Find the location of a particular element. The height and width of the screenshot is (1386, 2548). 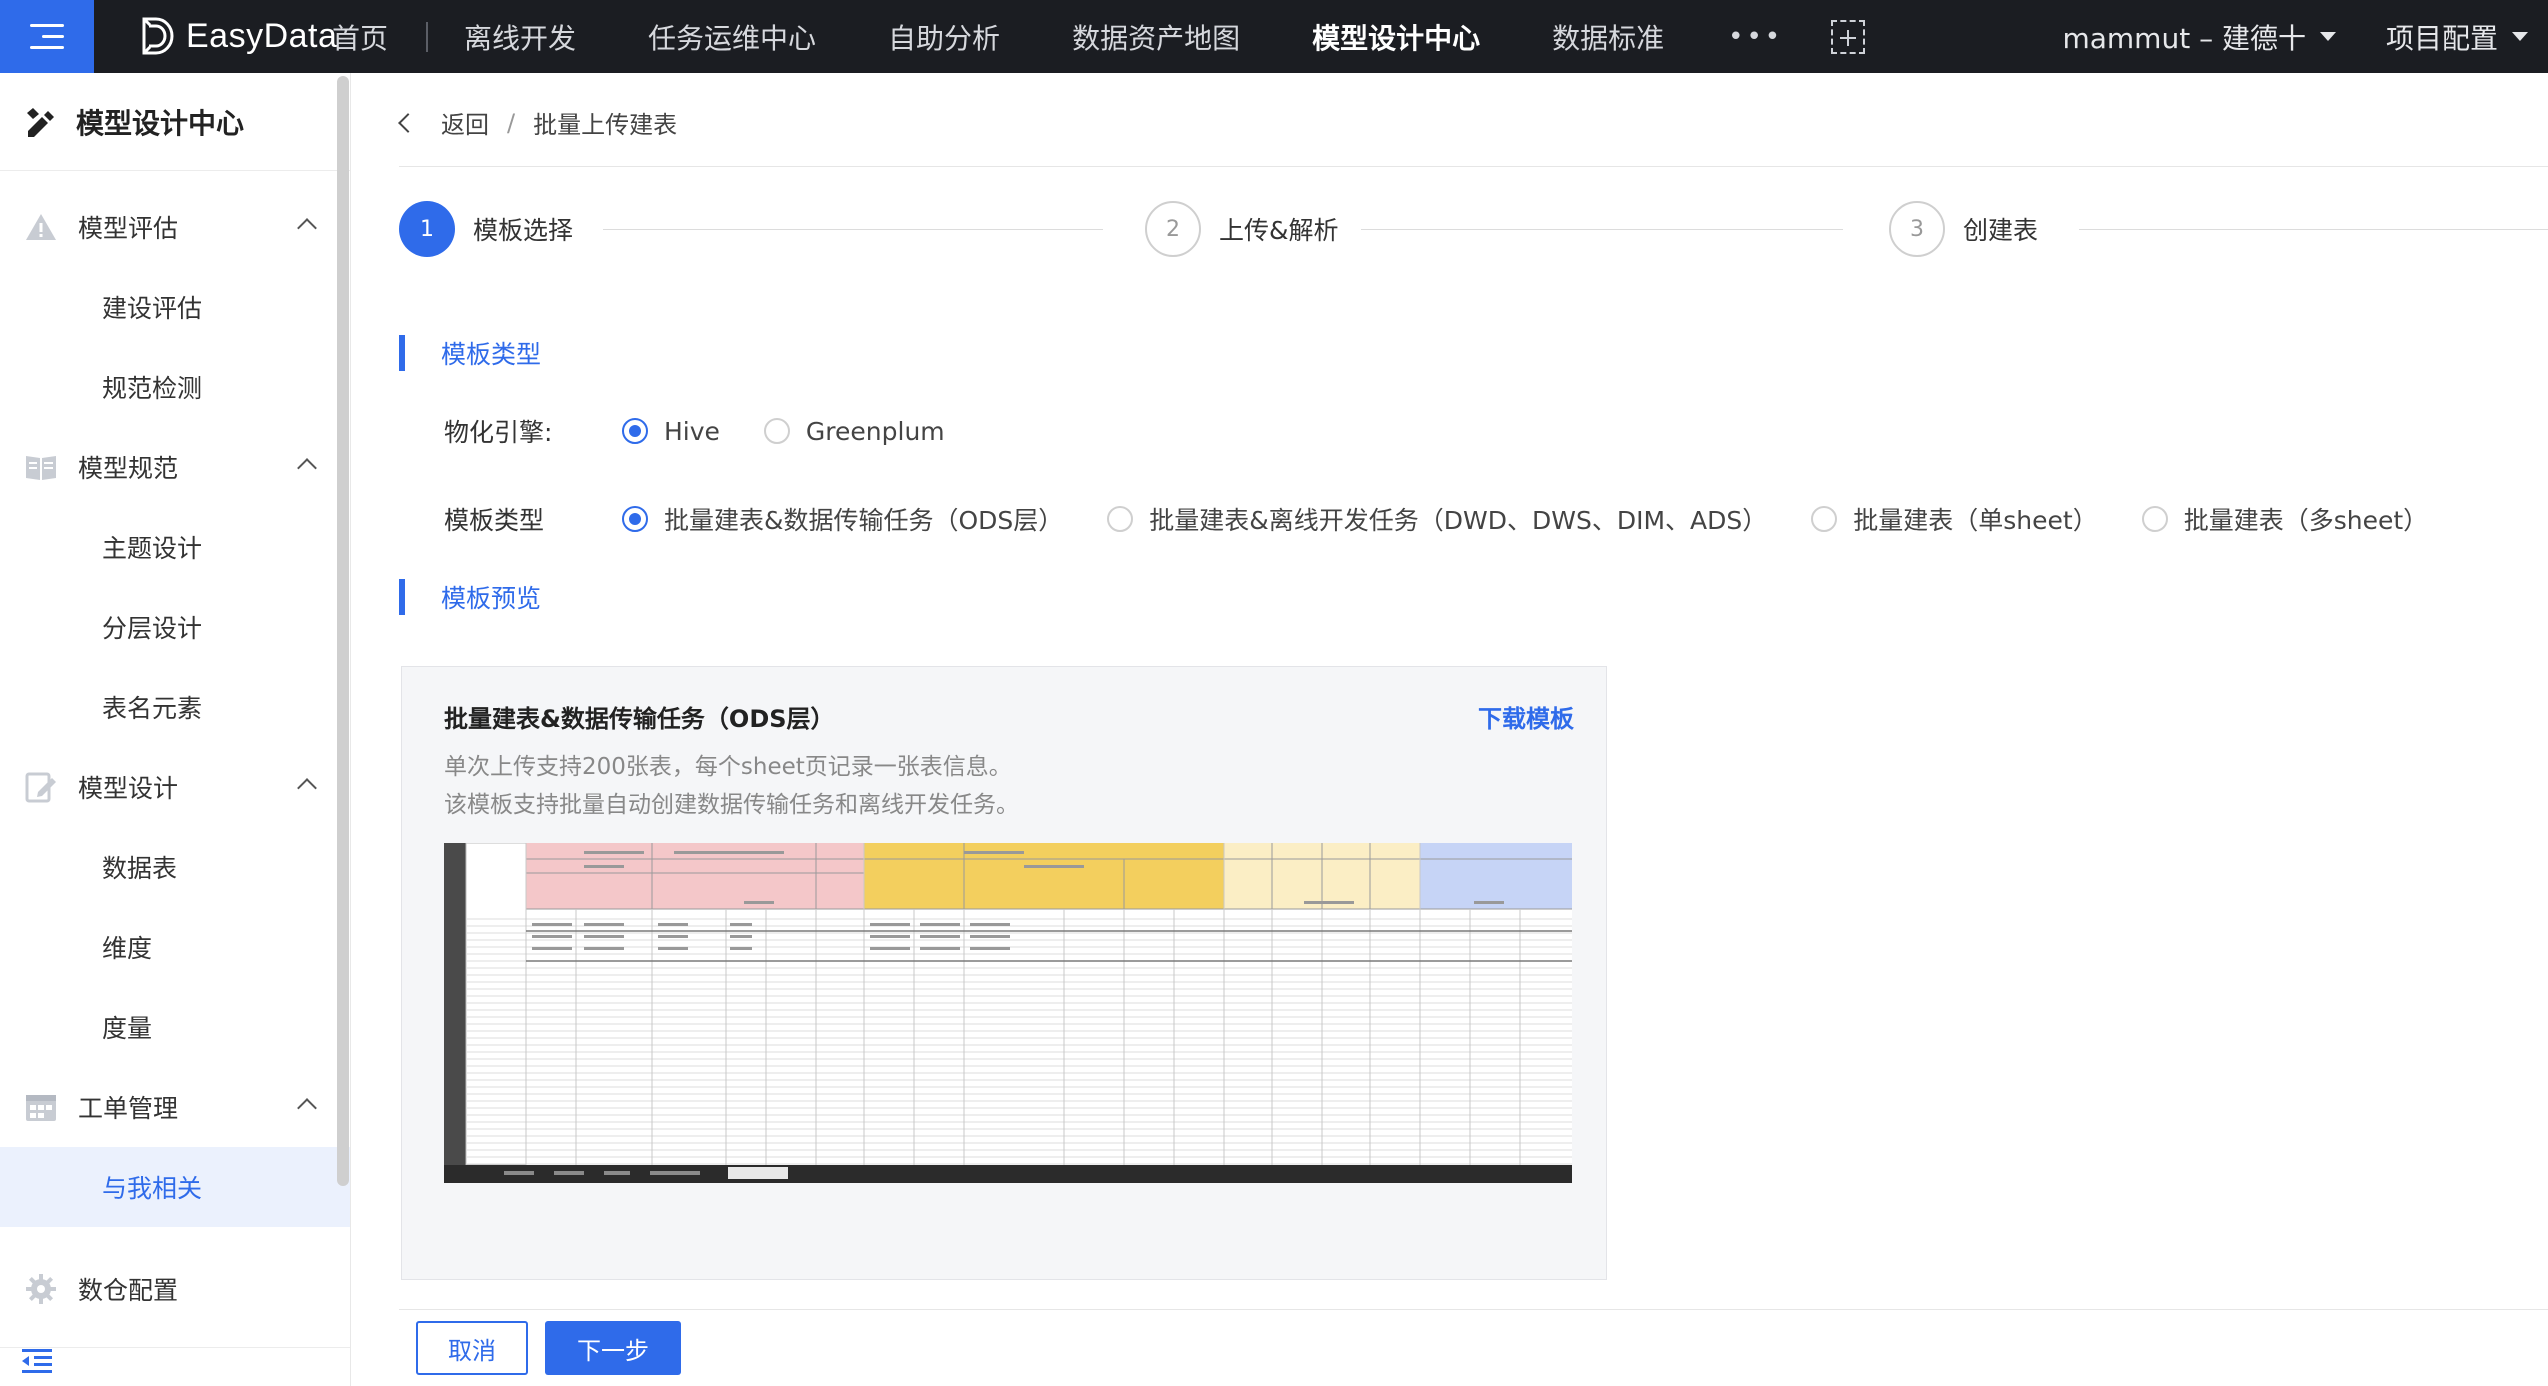

nav-task-ops: 任务运维中心 is located at coordinates (732, 36).